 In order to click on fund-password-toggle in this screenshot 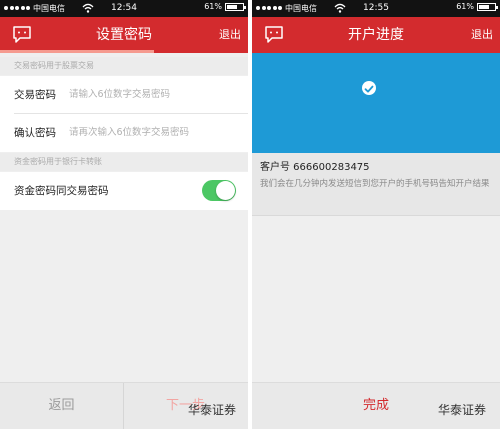, I will do `click(219, 190)`.